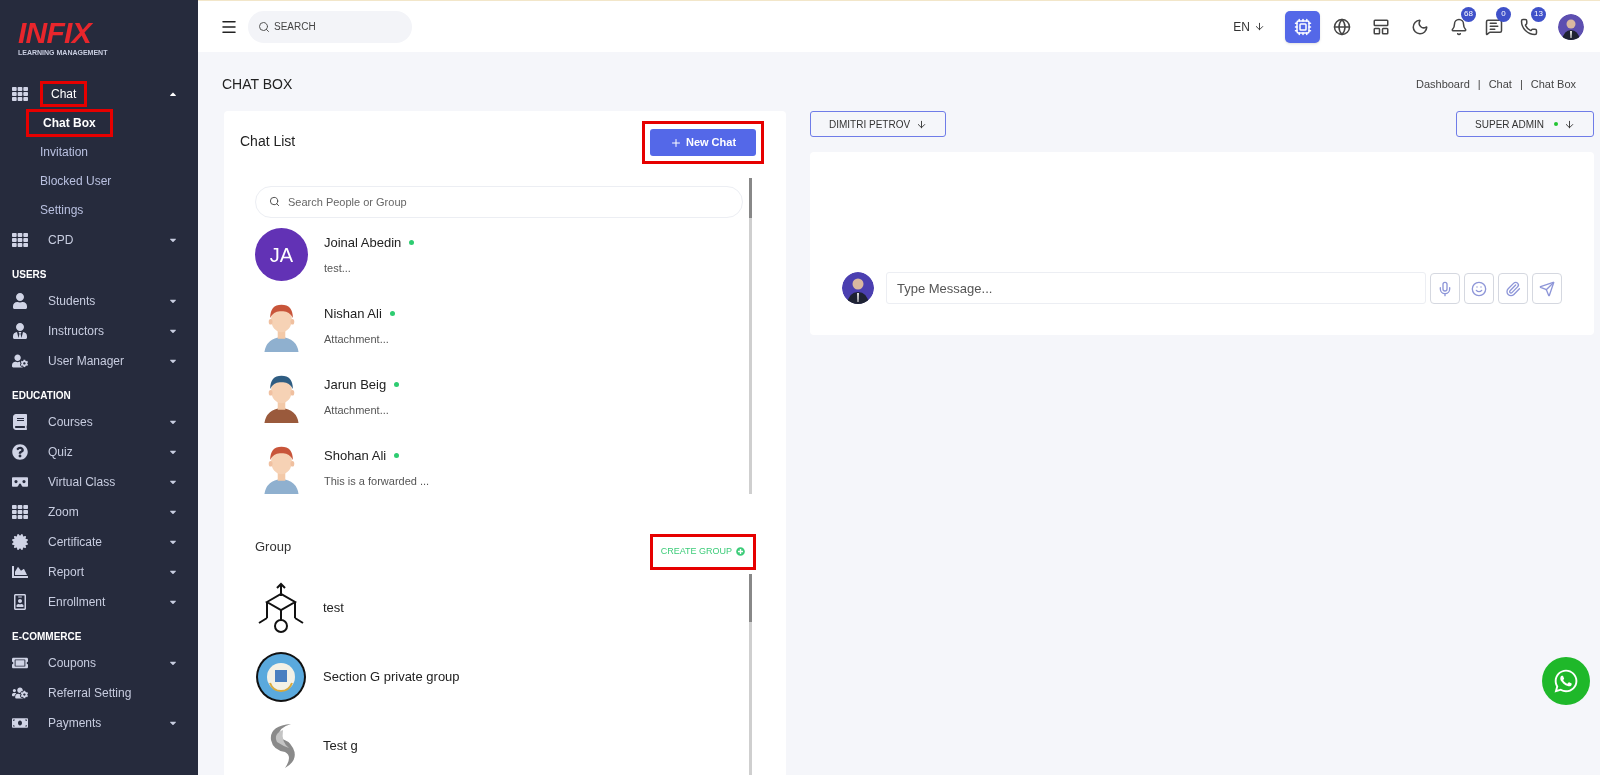 The image size is (1600, 775). I want to click on attach-button, so click(1513, 288).